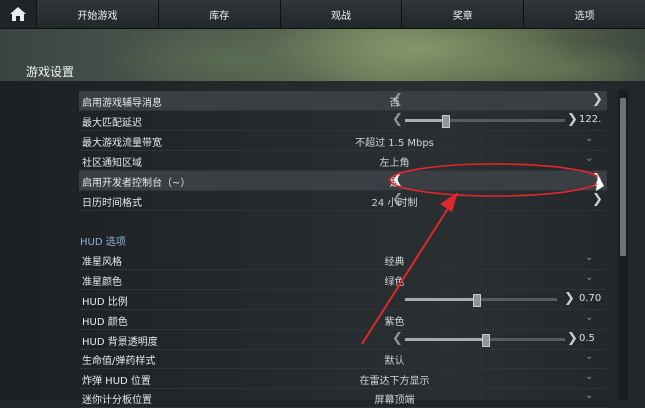 This screenshot has width=645, height=408. What do you see at coordinates (122, 143) in the screenshot?
I see `setting-label: 最大游戏流量带宽` at bounding box center [122, 143].